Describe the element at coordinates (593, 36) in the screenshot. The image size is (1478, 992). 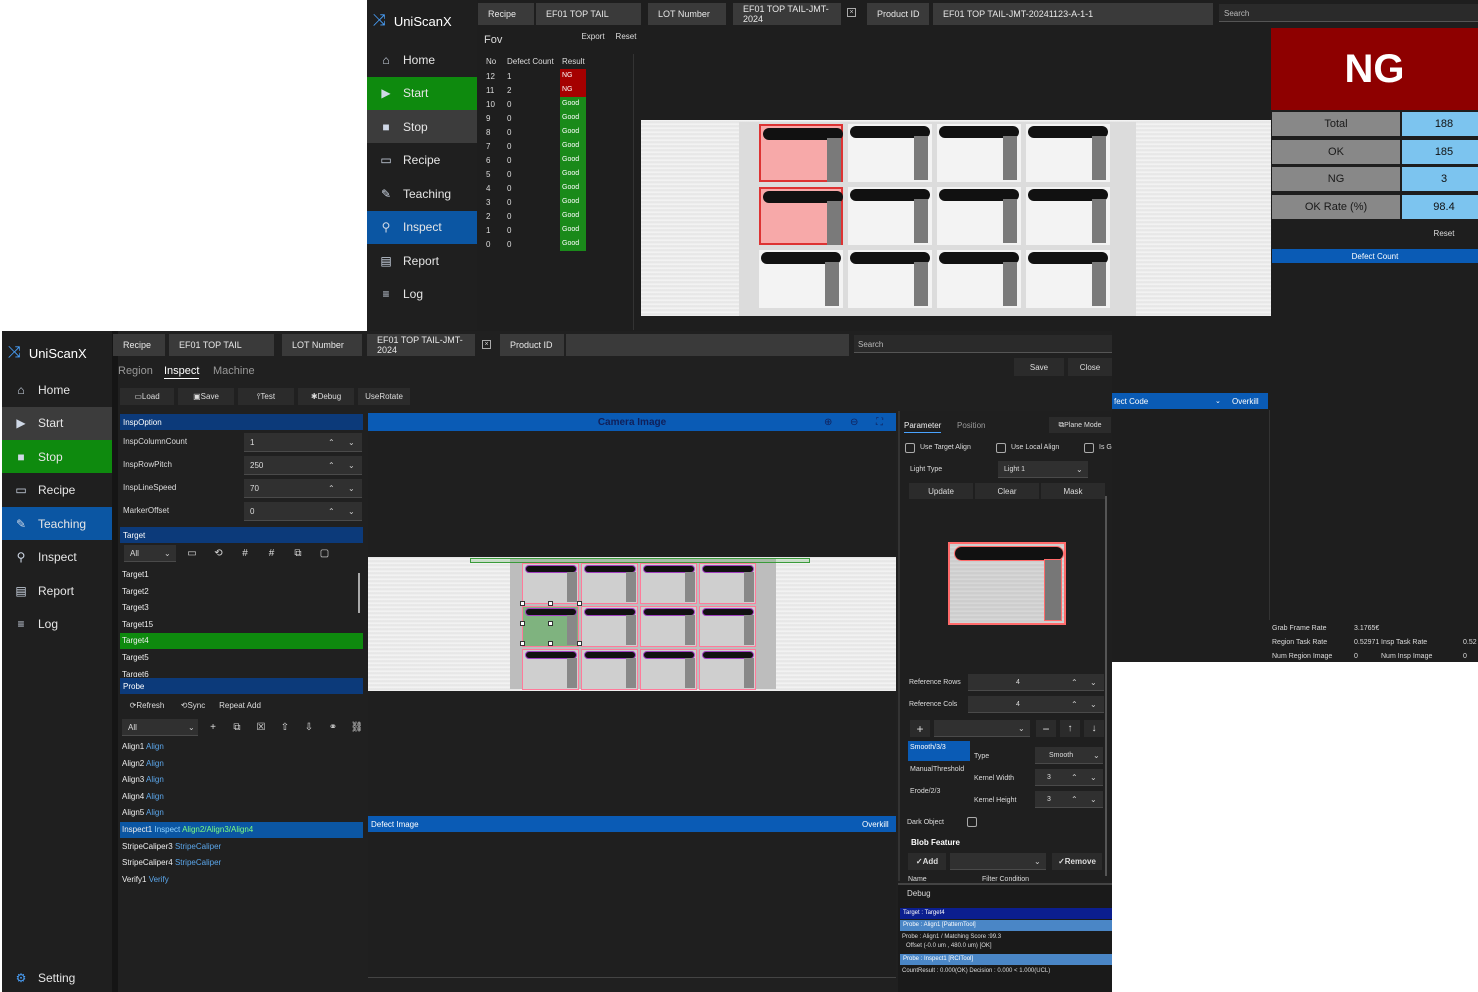
I see `export-button: Export` at that location.